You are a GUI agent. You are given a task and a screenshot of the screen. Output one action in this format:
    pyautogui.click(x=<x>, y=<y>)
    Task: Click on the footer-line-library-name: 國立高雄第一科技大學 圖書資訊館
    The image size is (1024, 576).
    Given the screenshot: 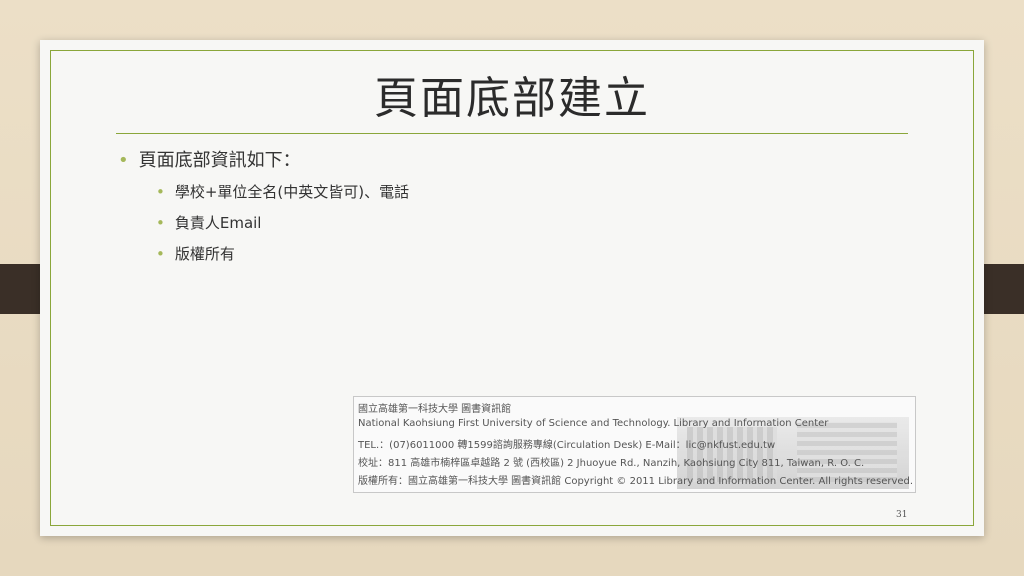 What is the action you would take?
    pyautogui.click(x=435, y=409)
    